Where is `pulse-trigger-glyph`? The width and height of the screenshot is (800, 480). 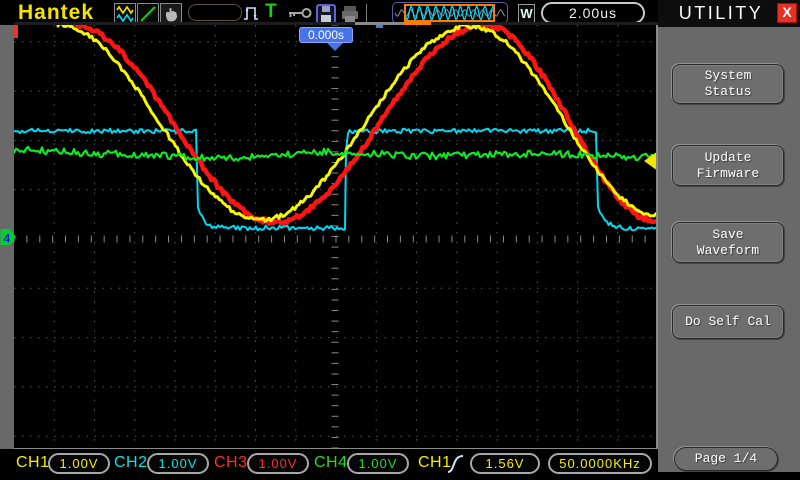
pulse-trigger-glyph is located at coordinates (251, 13).